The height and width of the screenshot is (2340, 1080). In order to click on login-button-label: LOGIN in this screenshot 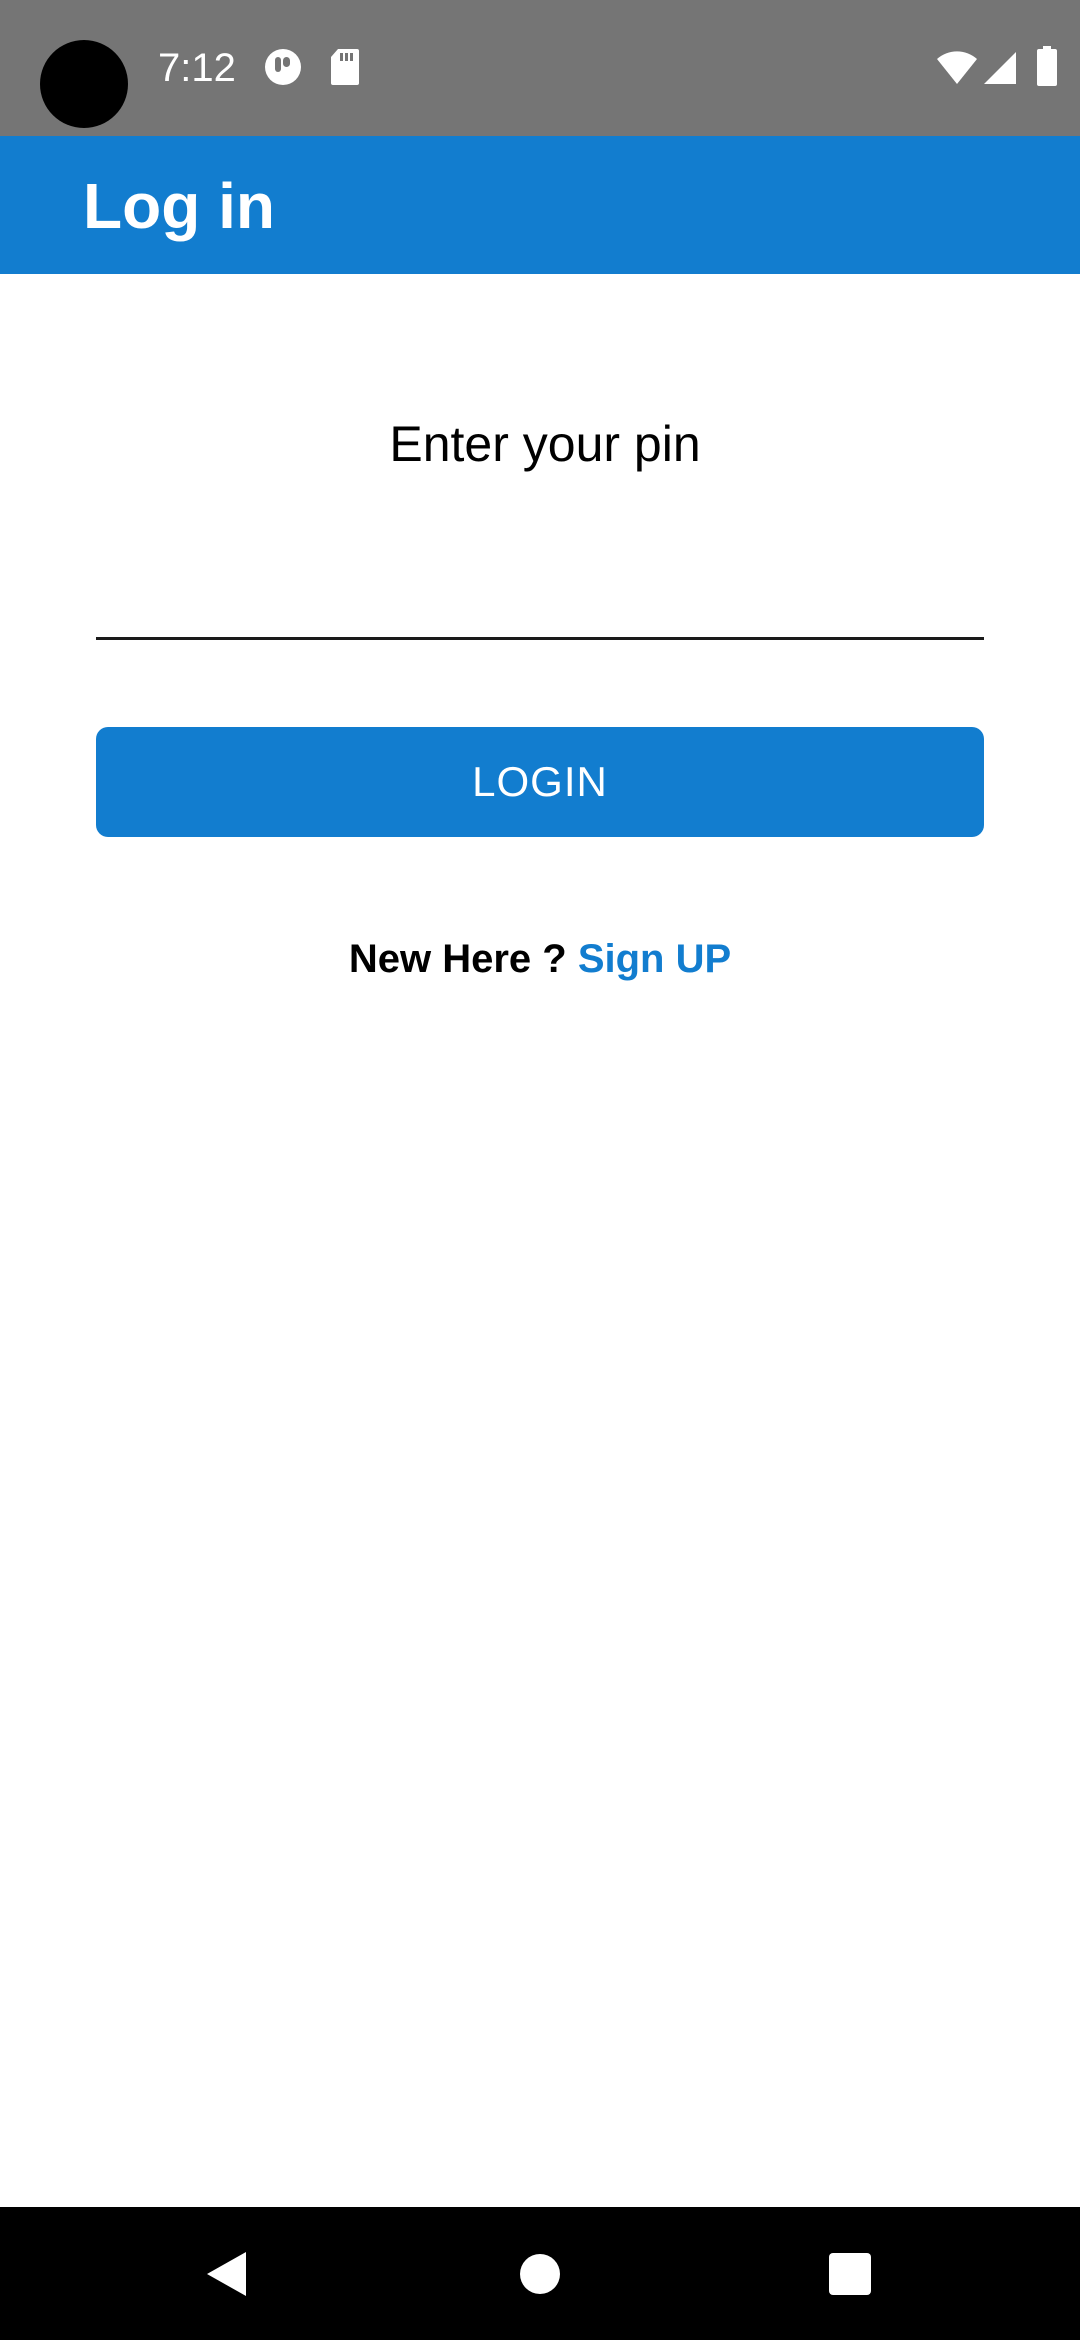, I will do `click(540, 781)`.